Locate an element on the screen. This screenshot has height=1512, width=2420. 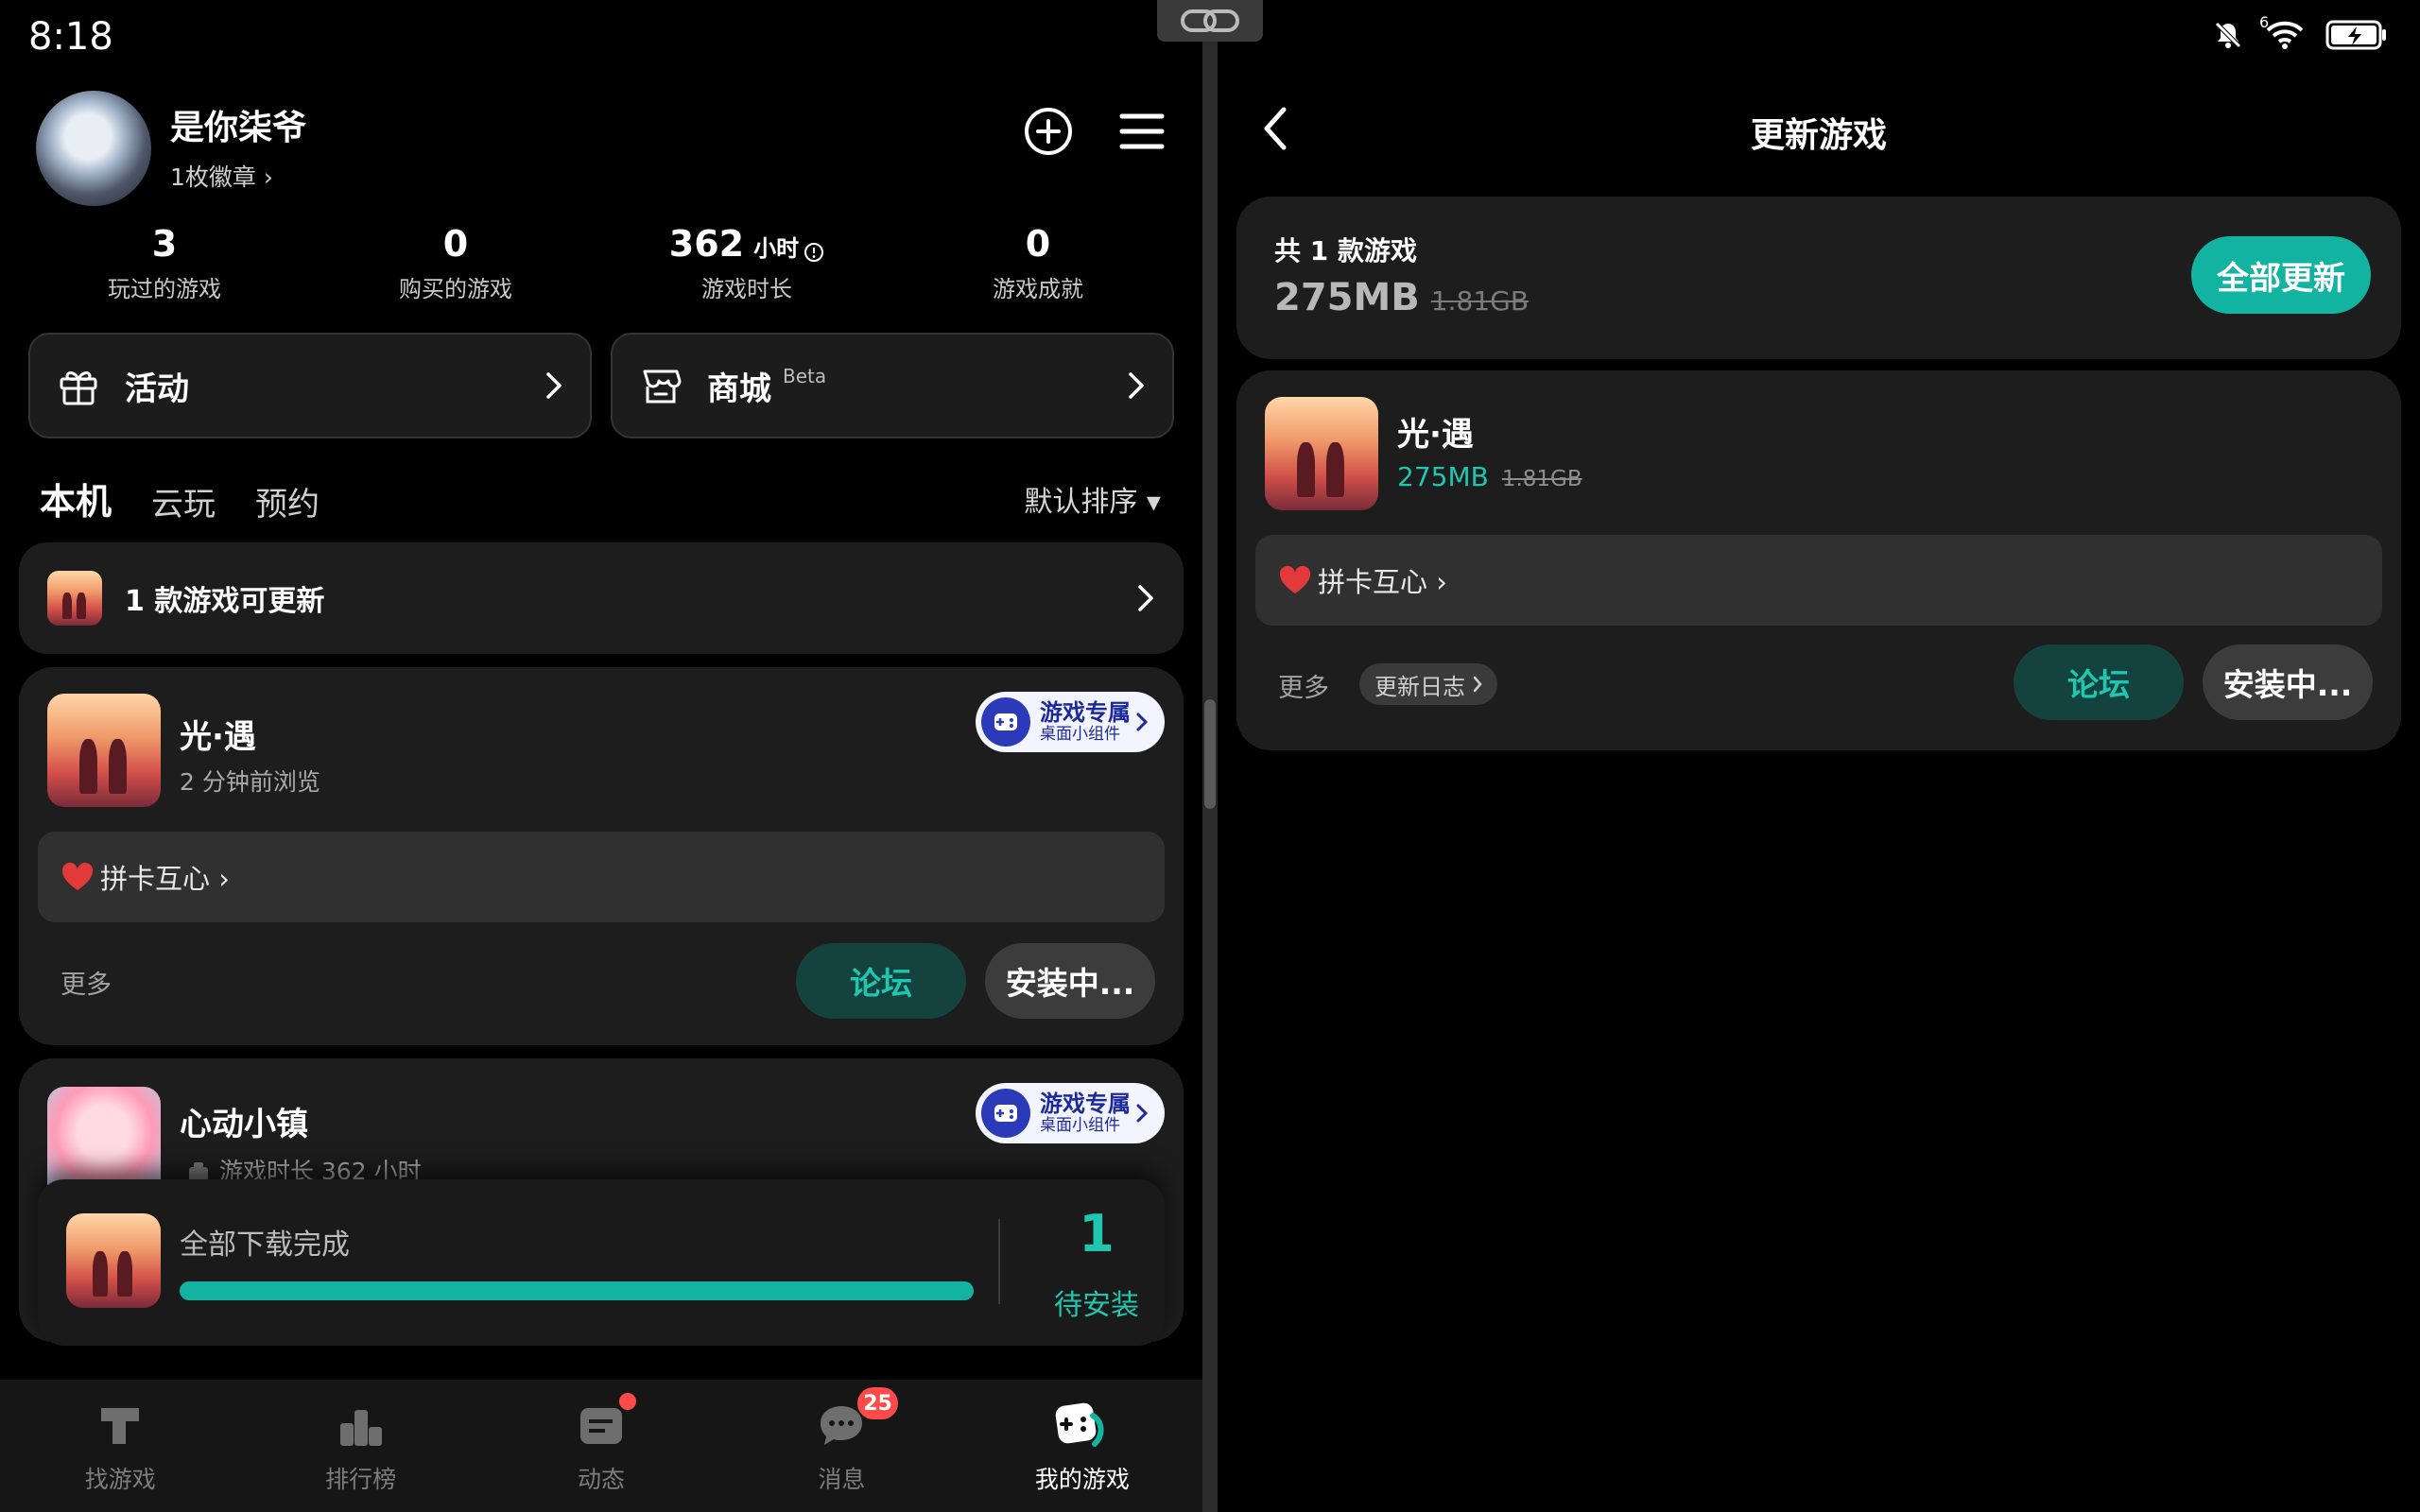
menu-icon is located at coordinates (1142, 131).